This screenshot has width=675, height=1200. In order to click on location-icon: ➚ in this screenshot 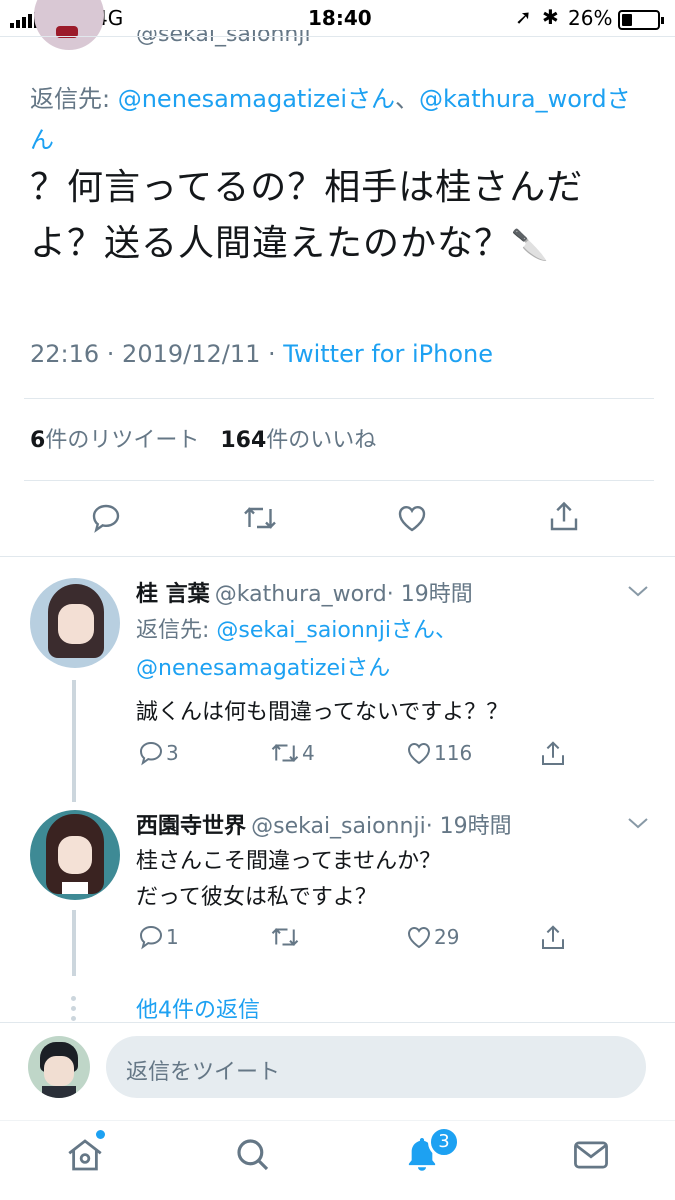, I will do `click(523, 17)`.